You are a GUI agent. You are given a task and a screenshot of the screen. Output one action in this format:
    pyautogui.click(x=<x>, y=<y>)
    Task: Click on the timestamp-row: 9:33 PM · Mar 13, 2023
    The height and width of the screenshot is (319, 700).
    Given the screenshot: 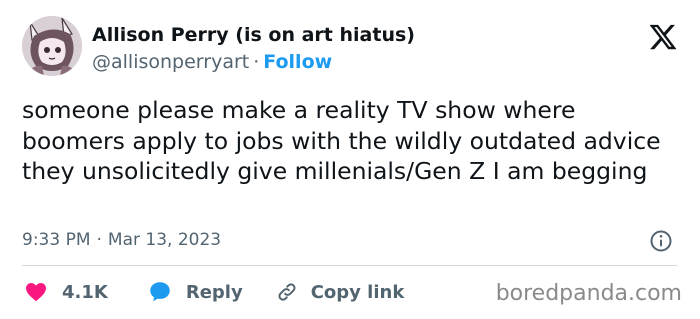 What is the action you would take?
    pyautogui.click(x=121, y=240)
    